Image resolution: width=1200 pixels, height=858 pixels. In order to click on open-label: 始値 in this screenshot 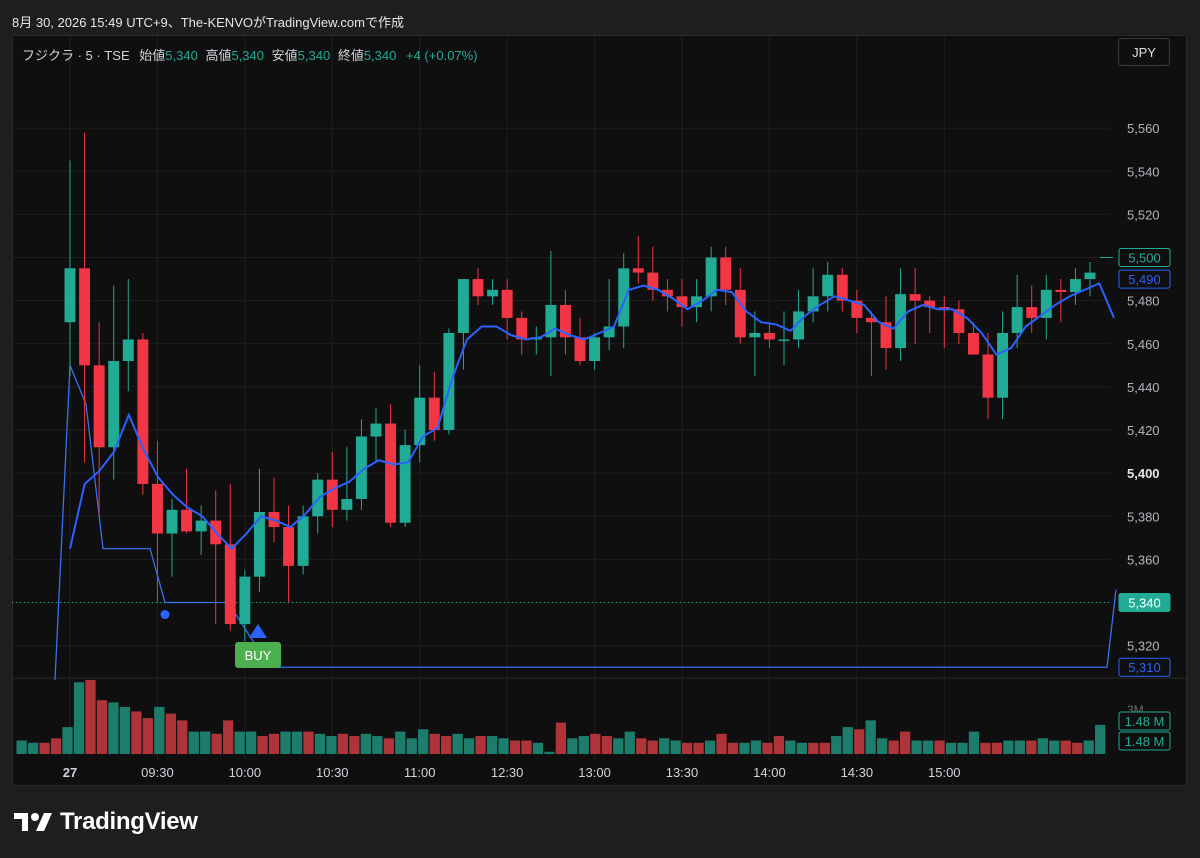, I will do `click(152, 55)`.